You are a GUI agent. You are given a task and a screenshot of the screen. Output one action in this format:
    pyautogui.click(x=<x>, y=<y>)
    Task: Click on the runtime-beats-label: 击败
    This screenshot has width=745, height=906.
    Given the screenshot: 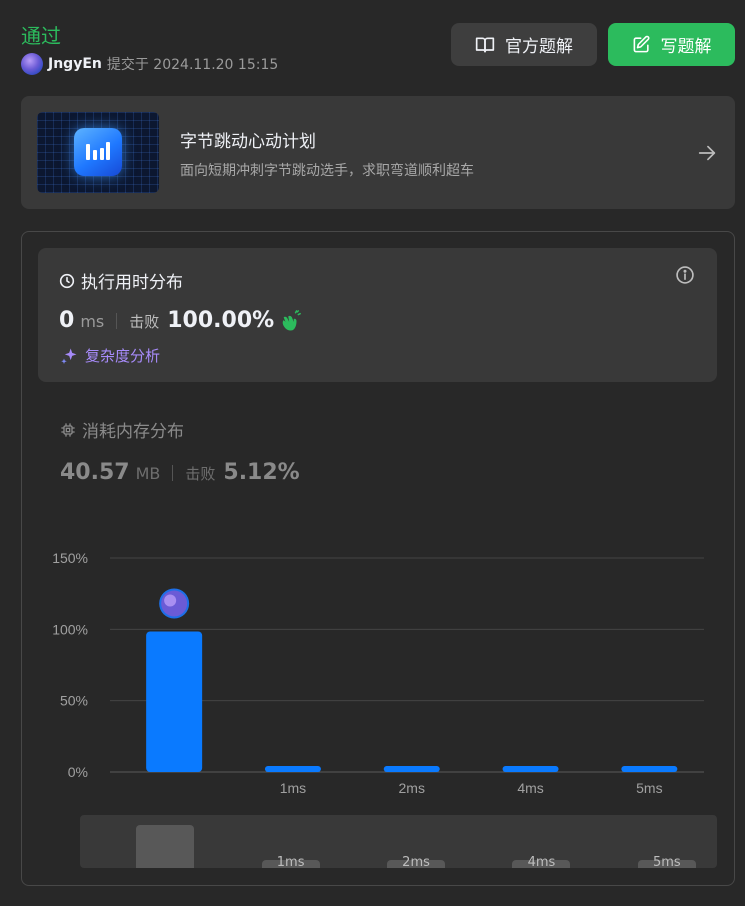 What is the action you would take?
    pyautogui.click(x=144, y=322)
    